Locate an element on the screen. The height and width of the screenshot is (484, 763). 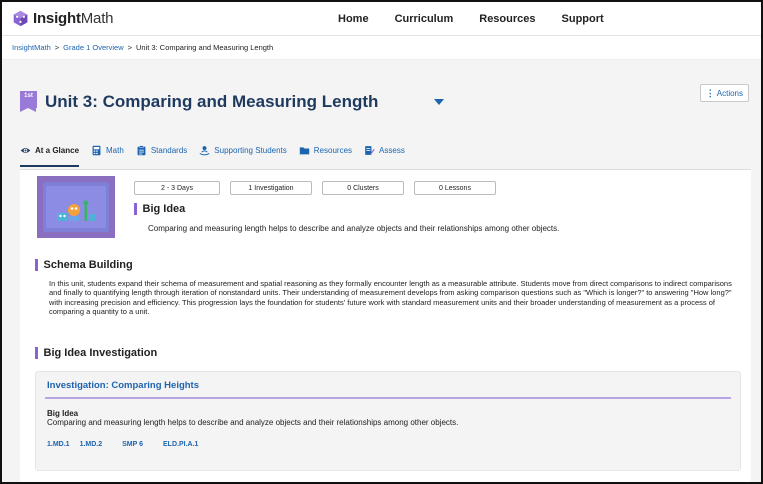
nav-support: Support is located at coordinates (583, 19).